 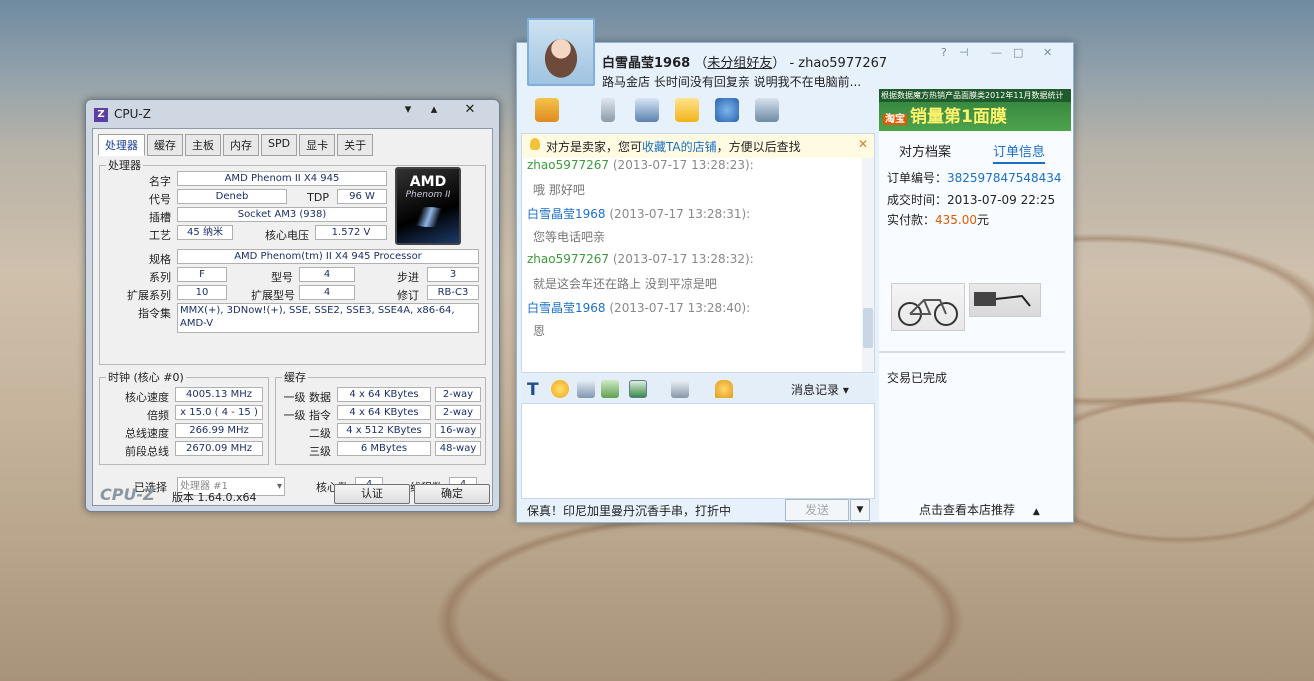 I want to click on maximize-button: ▴, so click(x=434, y=109).